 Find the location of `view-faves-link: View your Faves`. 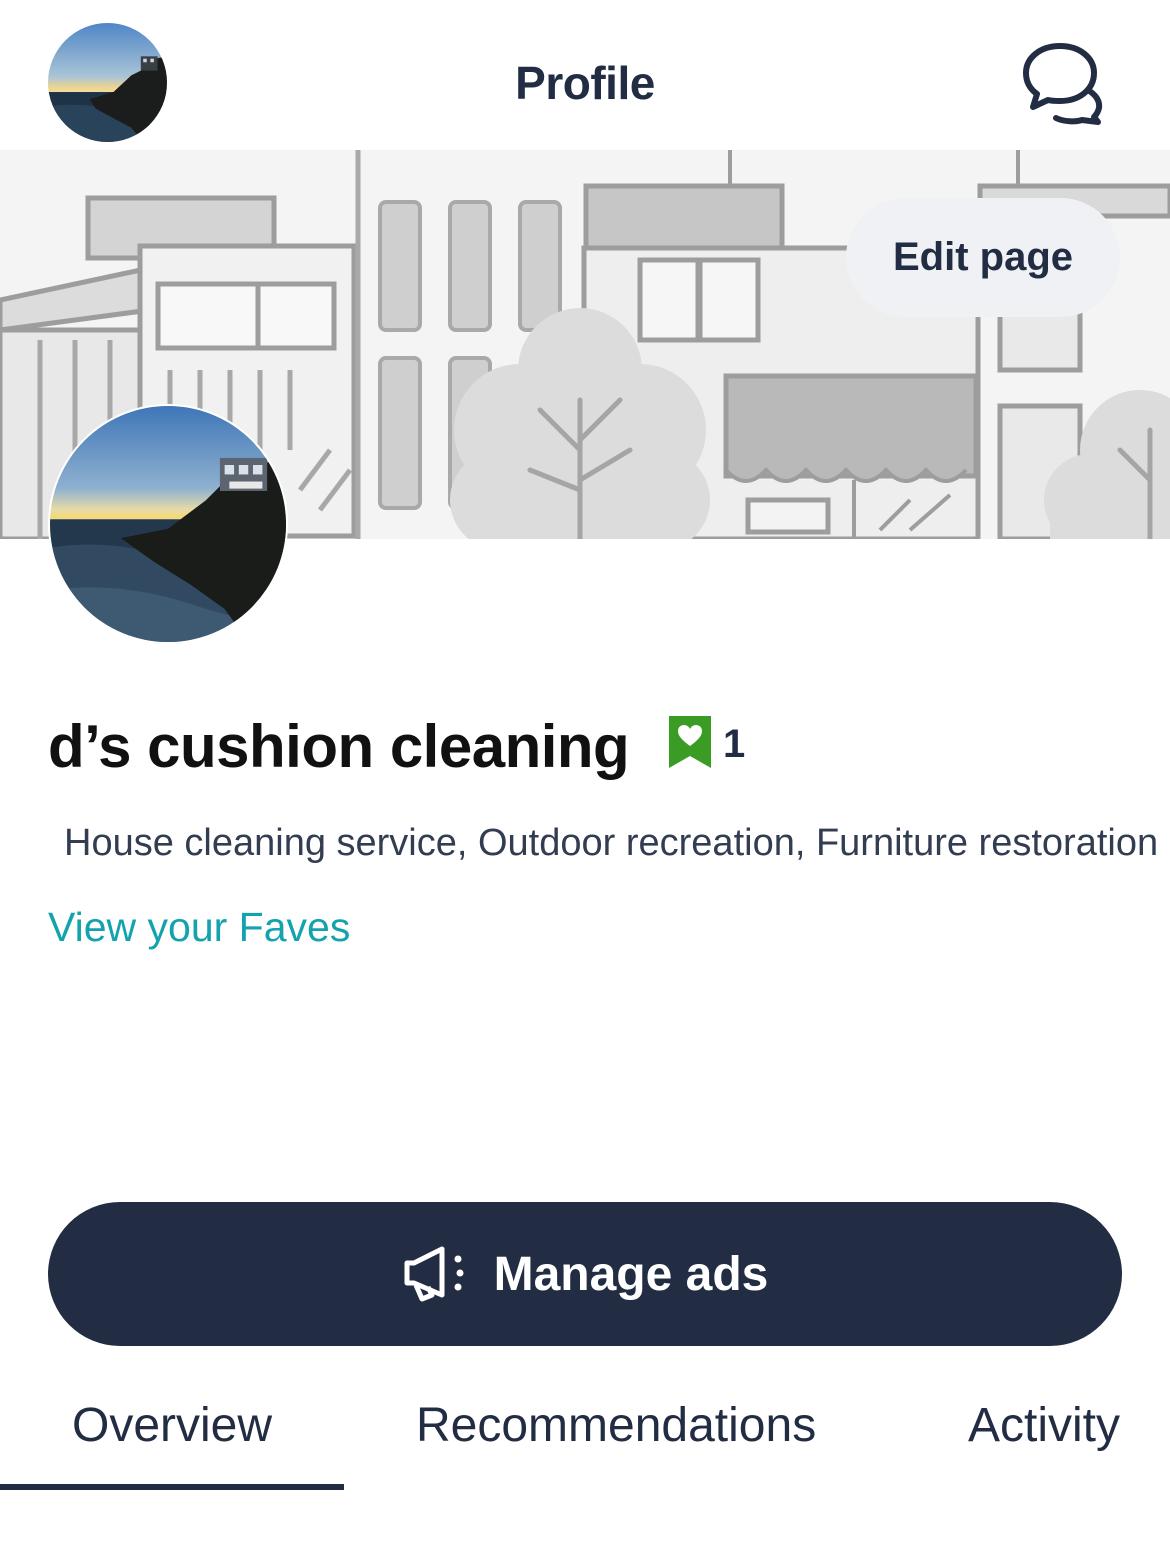

view-faves-link: View your Faves is located at coordinates (199, 927).